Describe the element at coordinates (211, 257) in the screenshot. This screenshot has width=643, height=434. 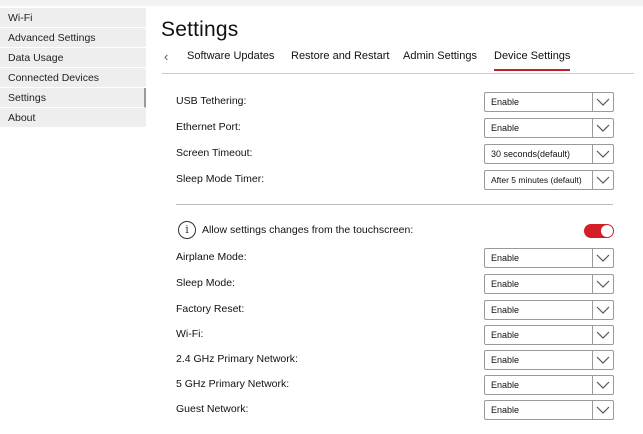
I see `setting-label: Airplane Mode:` at that location.